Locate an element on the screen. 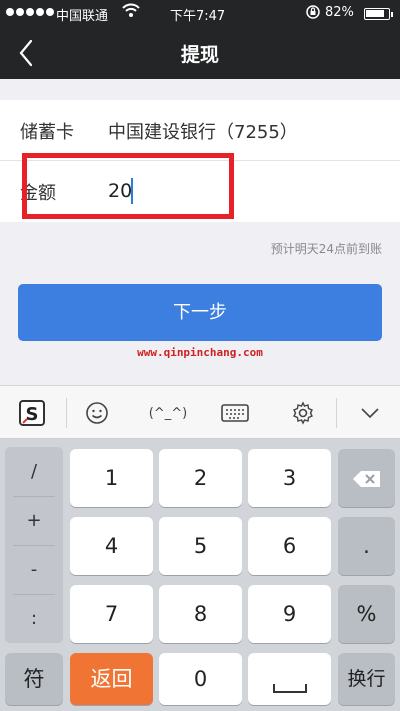  key-plus: + is located at coordinates (34, 520).